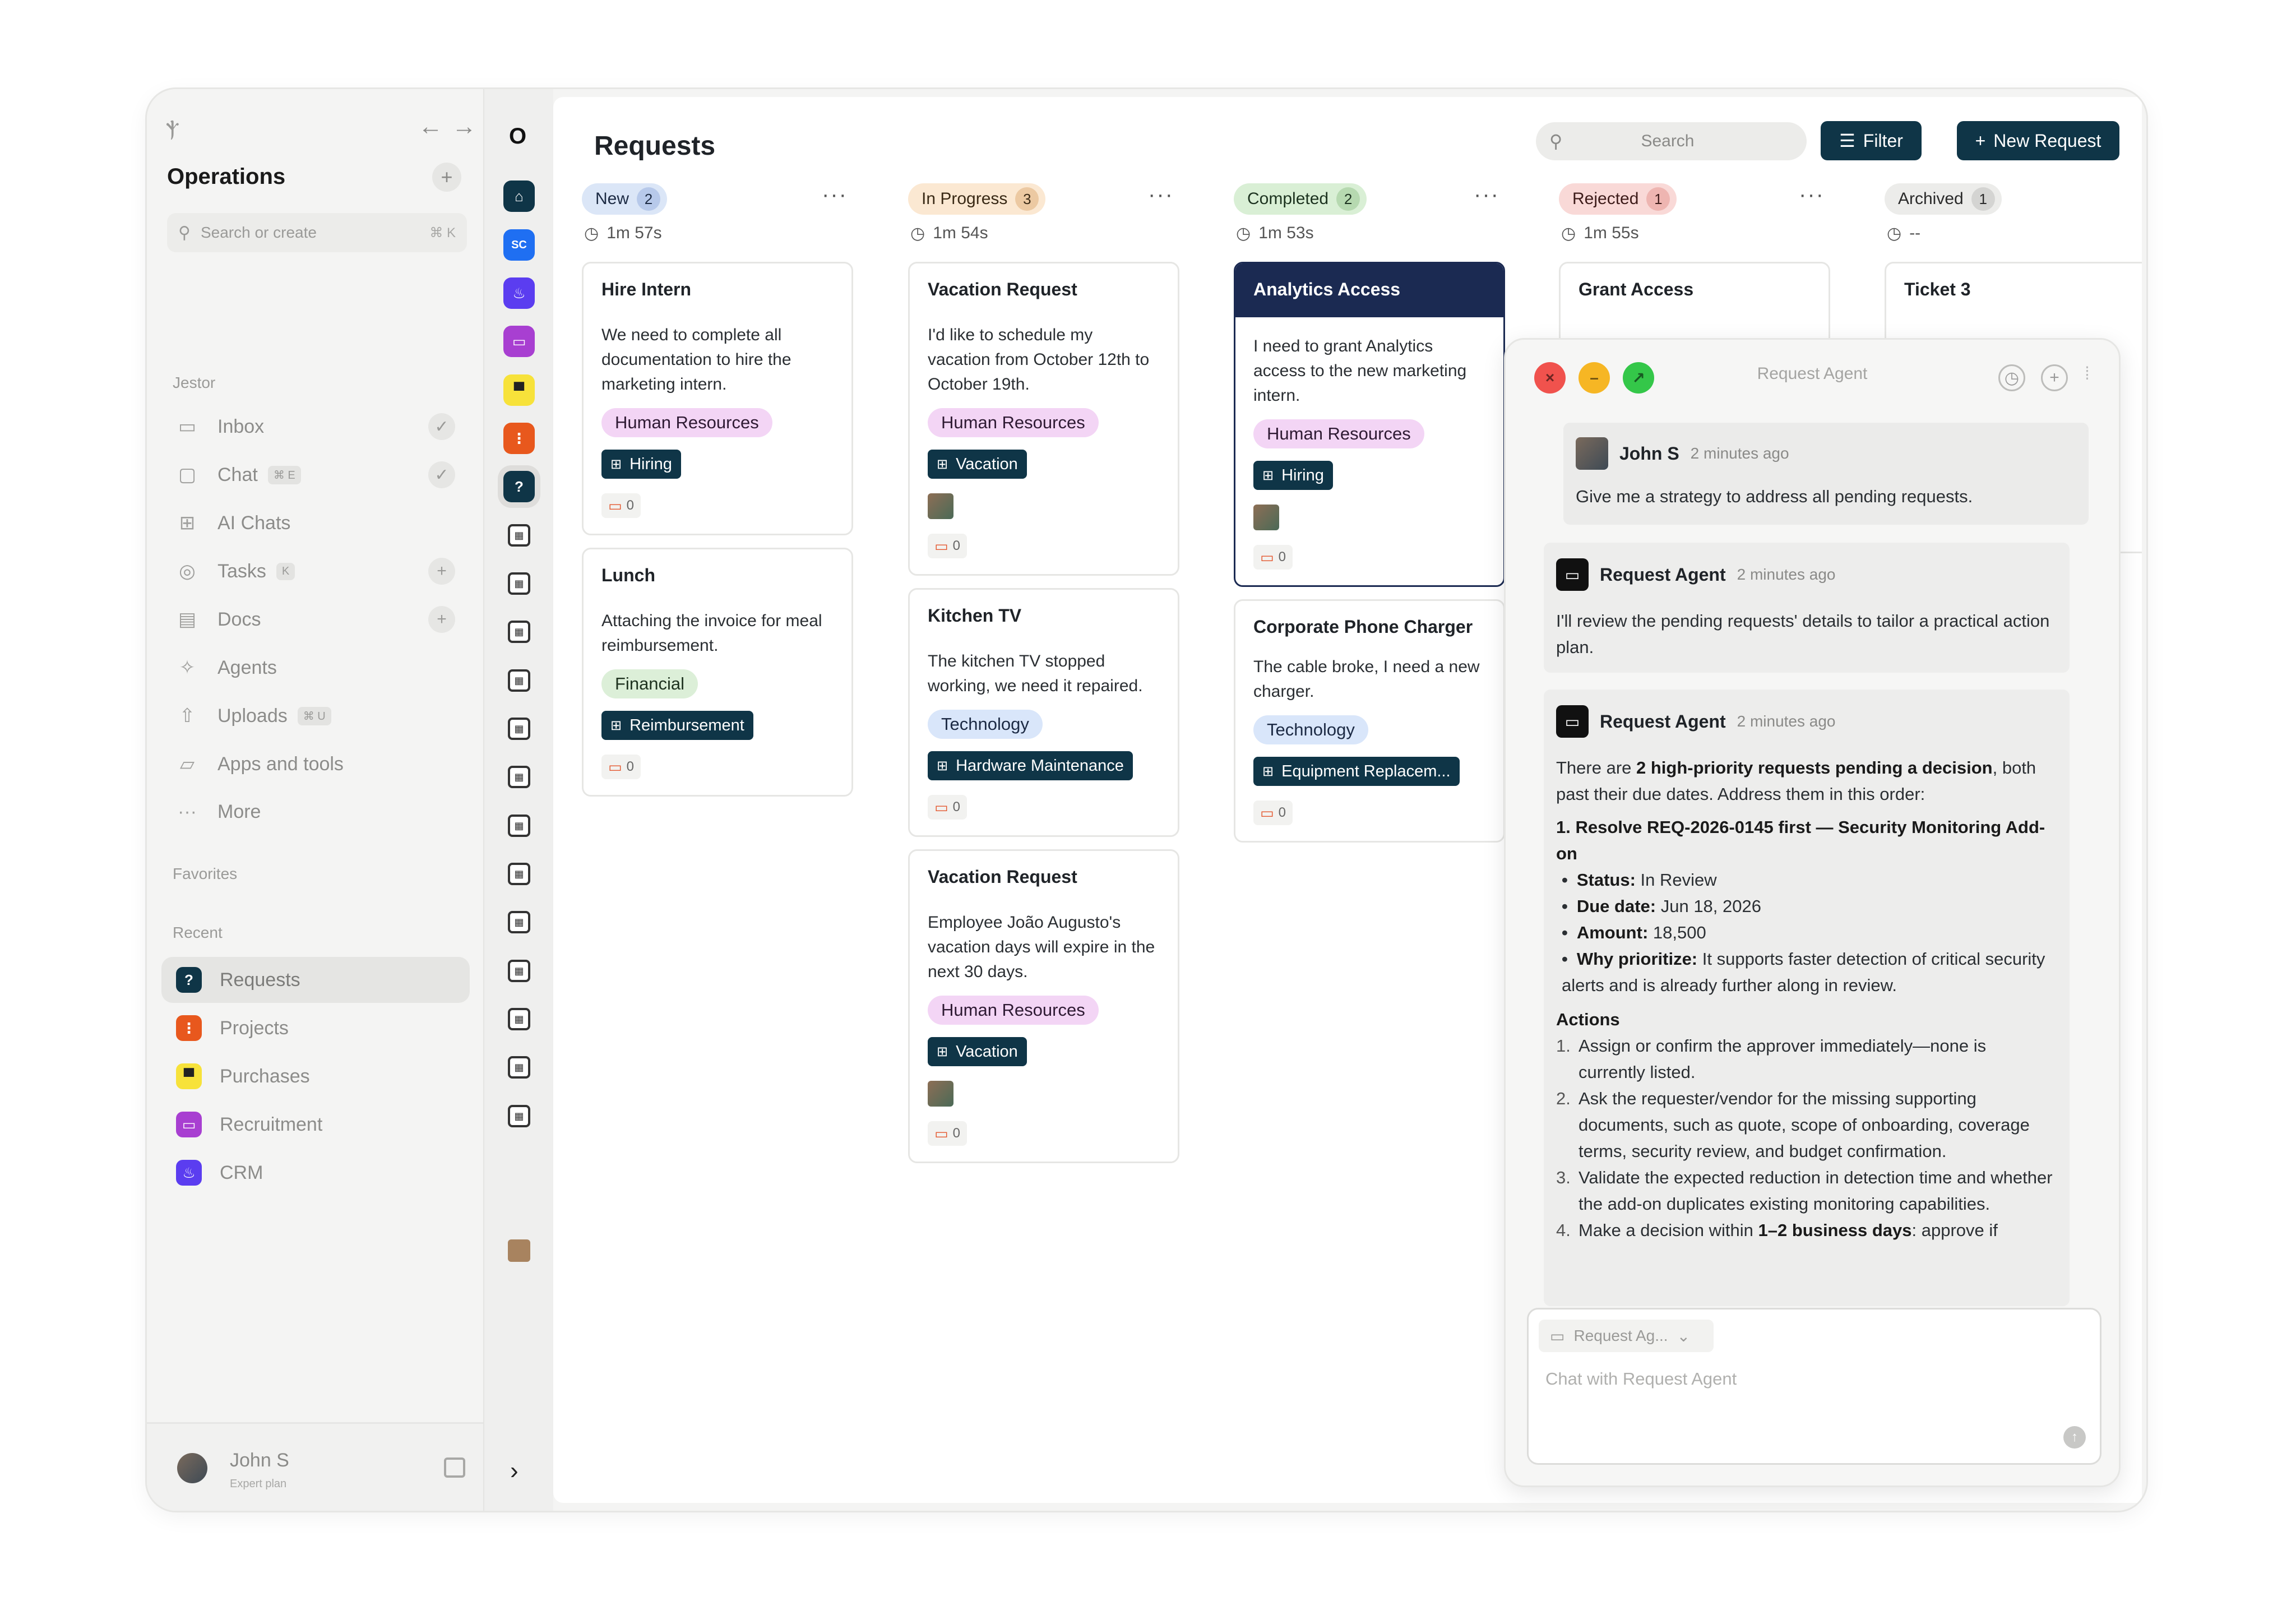 The width and height of the screenshot is (2296, 1601). Describe the element at coordinates (1618, 199) in the screenshot. I see `status-pill-rejected: Rejected 1` at that location.